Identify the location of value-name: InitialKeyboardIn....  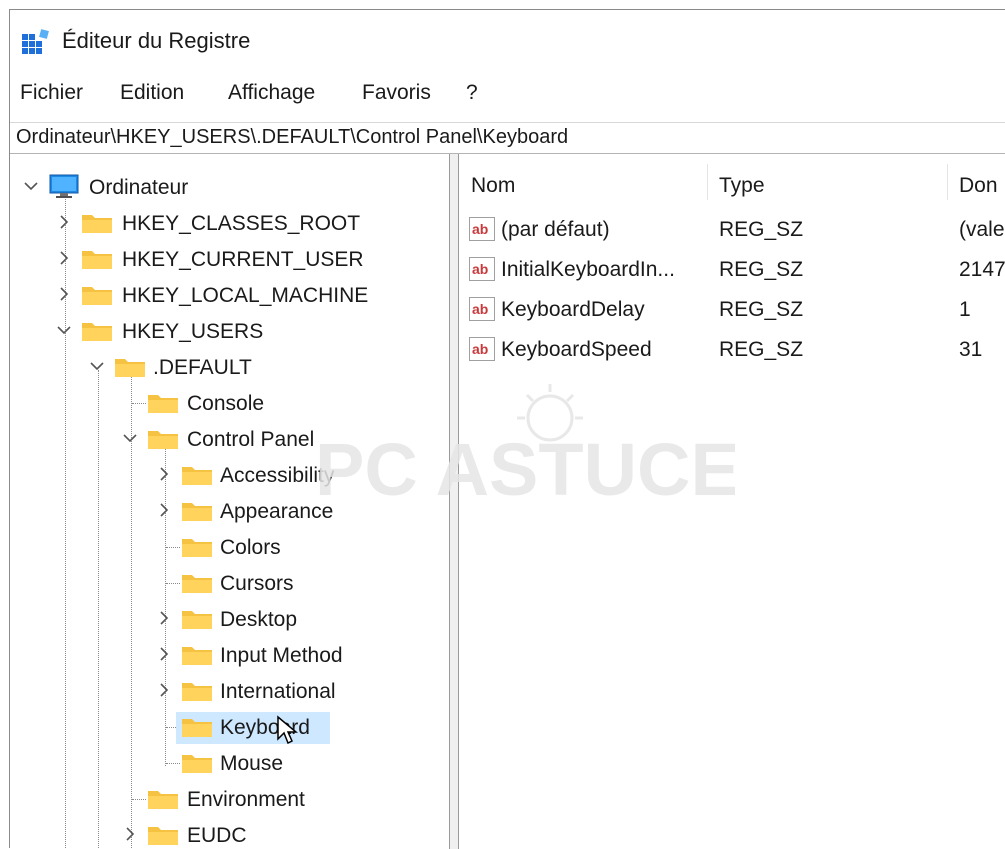
(588, 269).